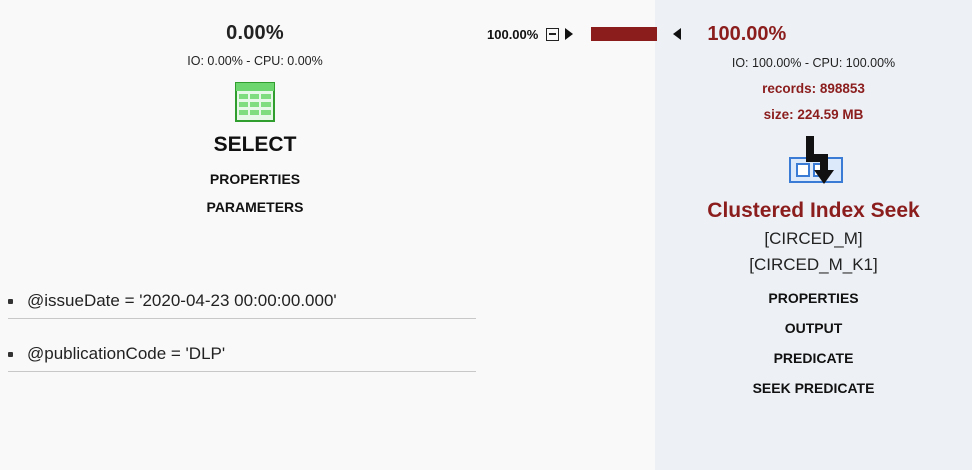 The image size is (972, 470). Describe the element at coordinates (553, 34) in the screenshot. I see `collapse-icon` at that location.